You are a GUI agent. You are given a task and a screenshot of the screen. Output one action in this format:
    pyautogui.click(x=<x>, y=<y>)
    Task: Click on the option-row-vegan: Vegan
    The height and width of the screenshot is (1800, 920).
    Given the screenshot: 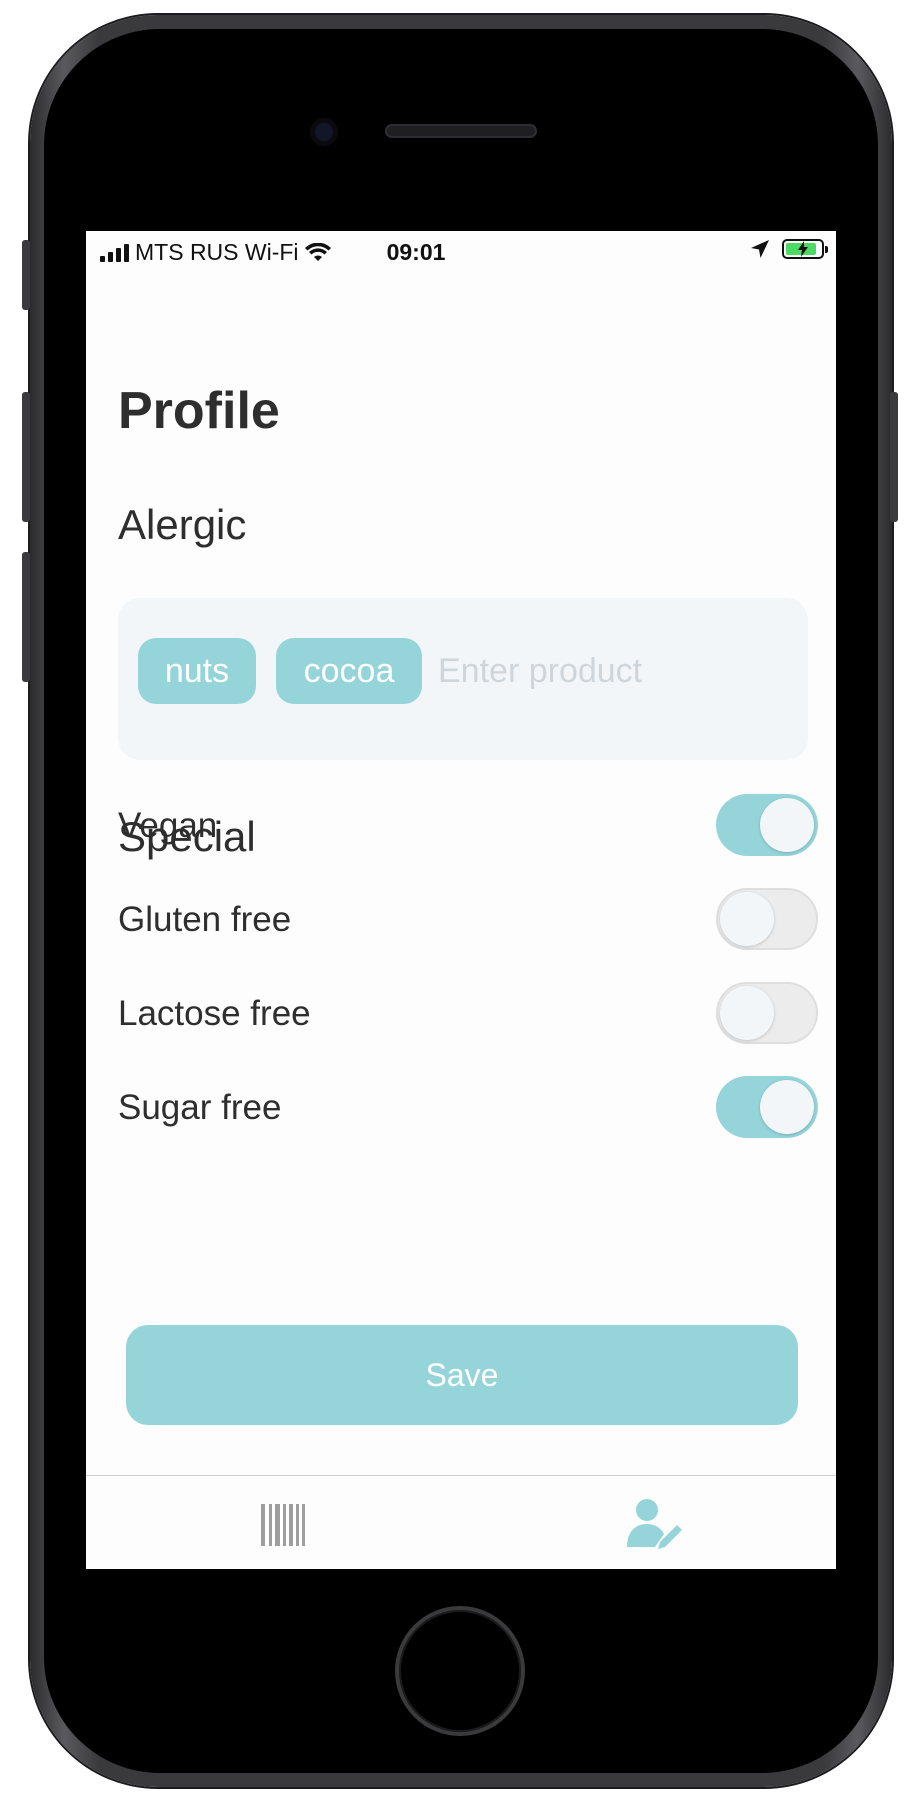 What is the action you would take?
    pyautogui.click(x=468, y=826)
    